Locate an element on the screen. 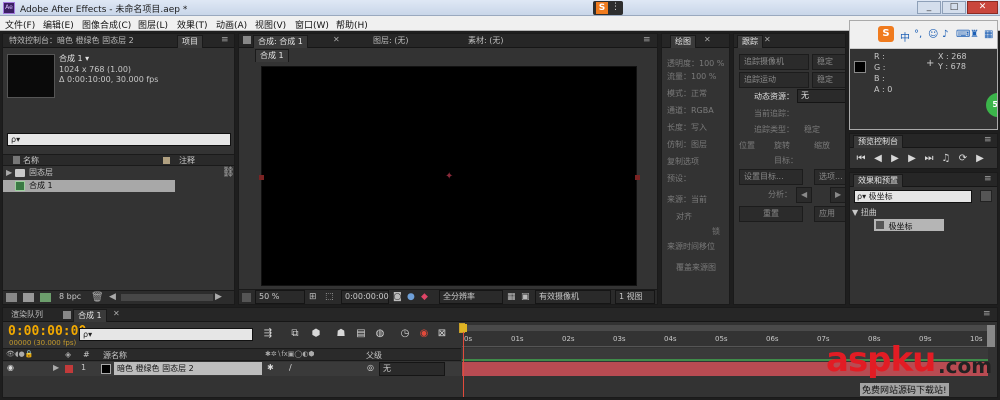 This screenshot has height=400, width=1000. stabilize-motion-button: 稳定 is located at coordinates (828, 80).